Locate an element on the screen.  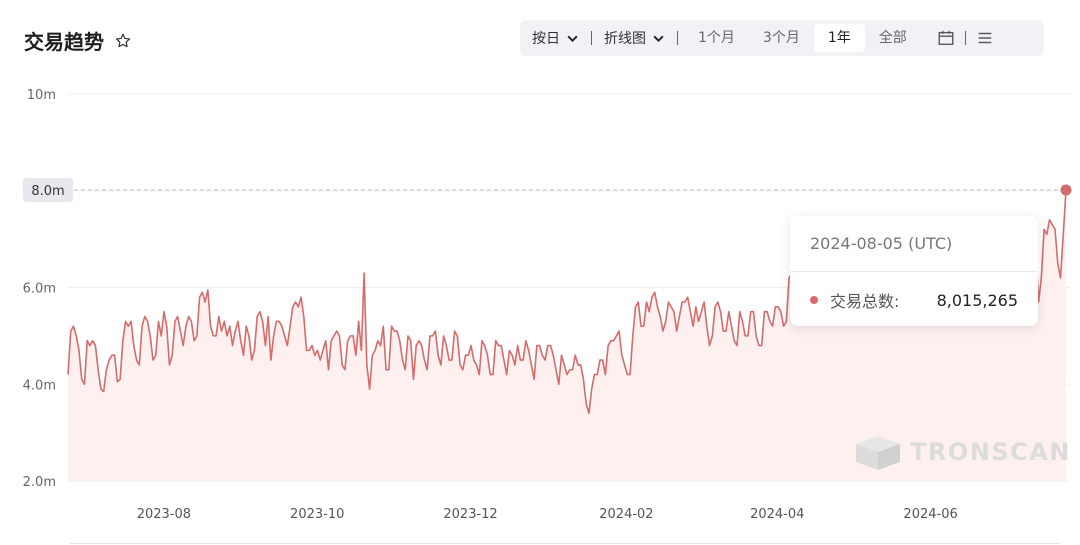
x-tick-label: 2024-02 is located at coordinates (626, 514).